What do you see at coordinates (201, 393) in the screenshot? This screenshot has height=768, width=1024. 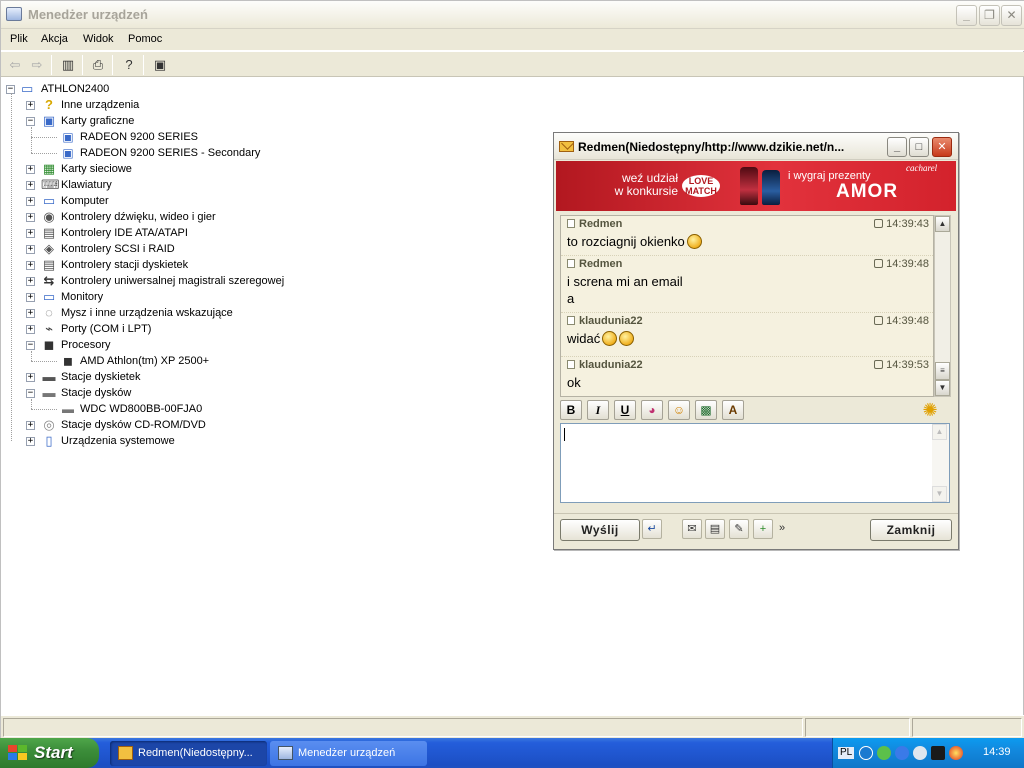 I see `tree-category: − ▬ Stacje dysków` at bounding box center [201, 393].